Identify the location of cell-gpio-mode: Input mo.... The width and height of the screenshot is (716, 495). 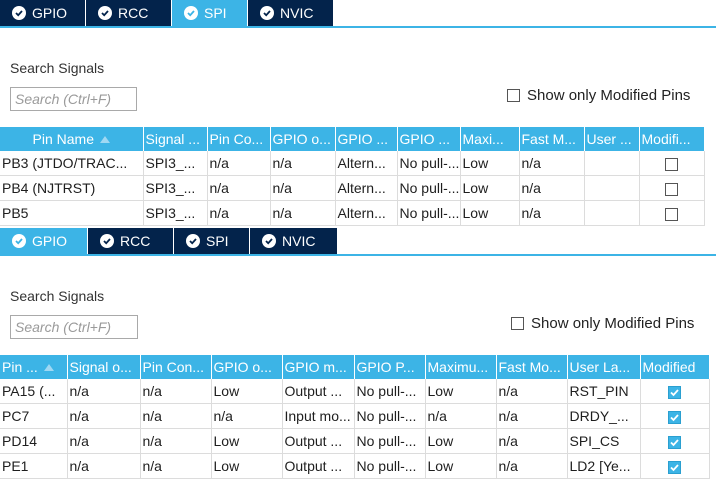
(318, 416).